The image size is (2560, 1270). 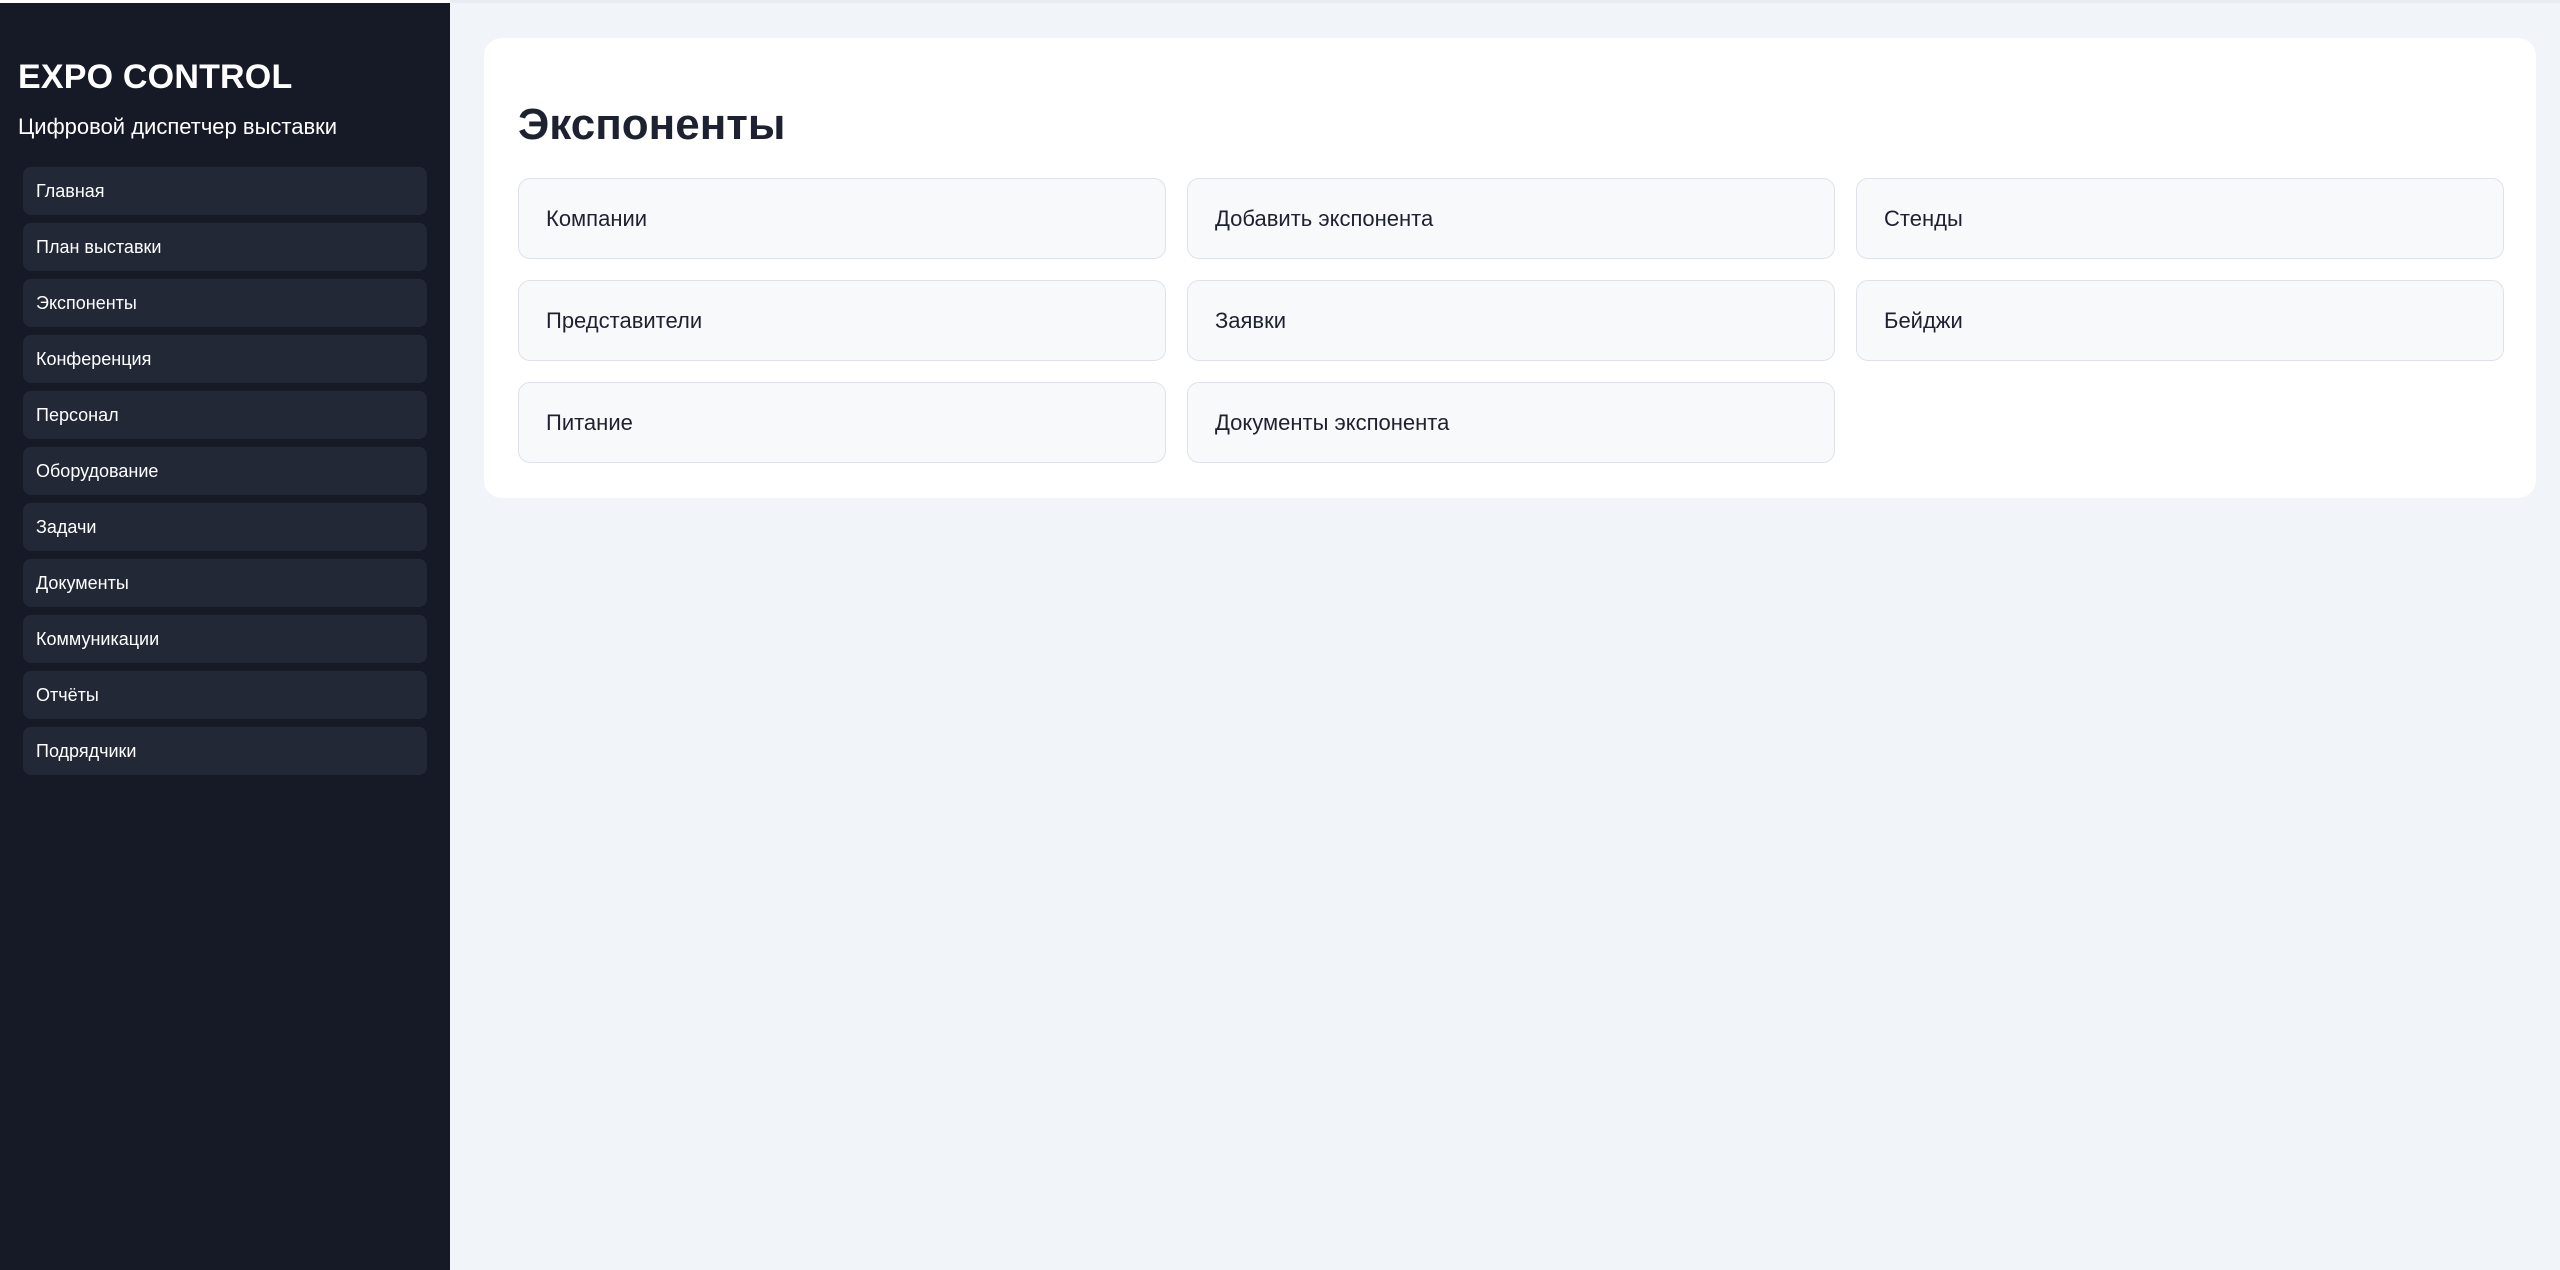 I want to click on sidebar-item-conference: Конференция, so click(x=225, y=359).